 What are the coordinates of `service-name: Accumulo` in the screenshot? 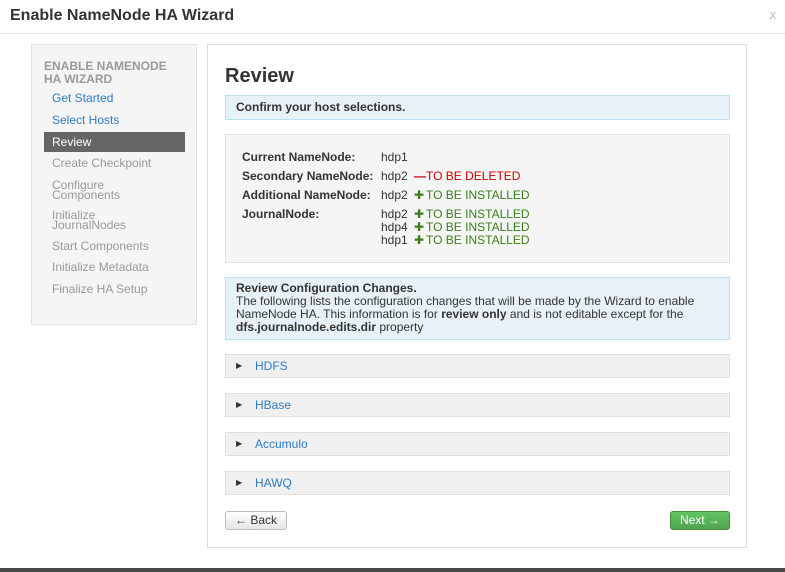 It's located at (281, 444).